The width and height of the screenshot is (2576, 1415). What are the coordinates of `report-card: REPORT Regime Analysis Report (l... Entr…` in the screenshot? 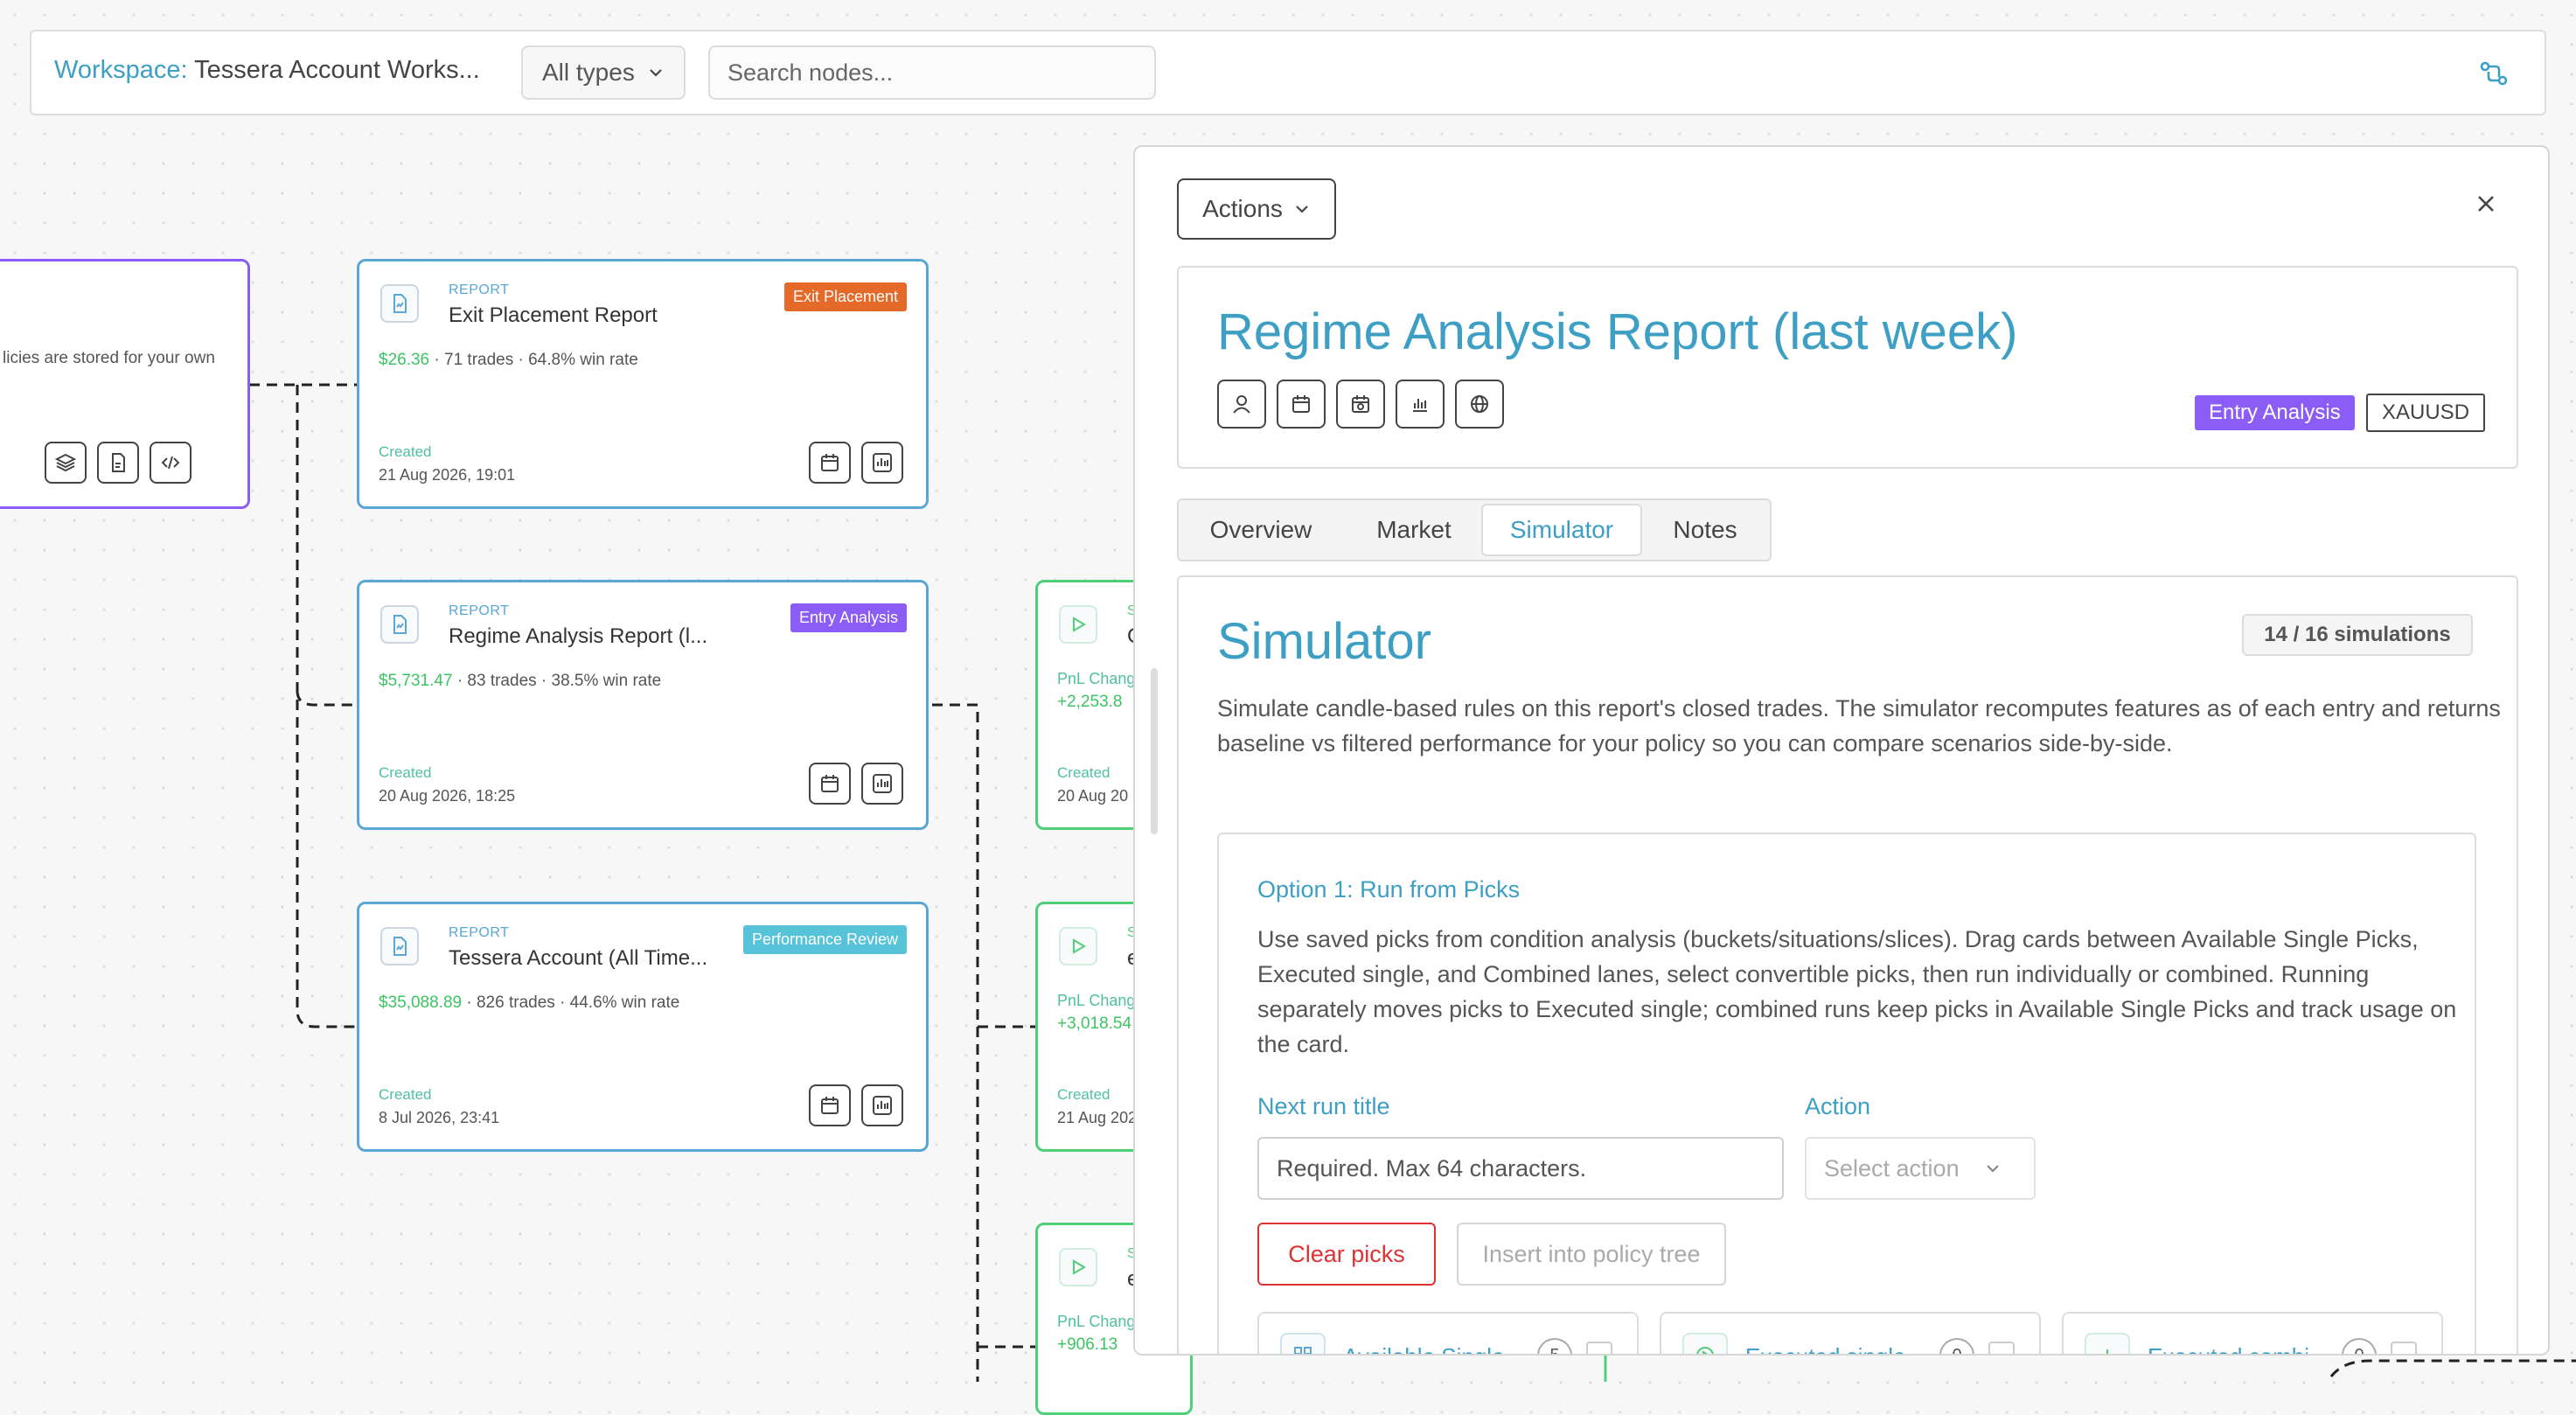 It's located at (643, 705).